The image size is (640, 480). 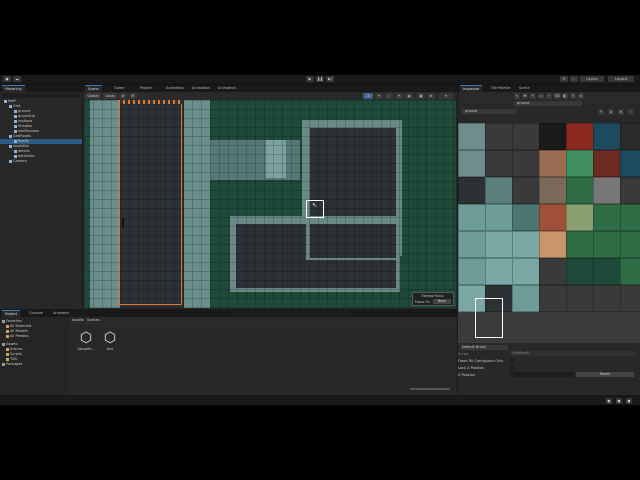 What do you see at coordinates (421, 96) in the screenshot?
I see `camera-icon: ▣` at bounding box center [421, 96].